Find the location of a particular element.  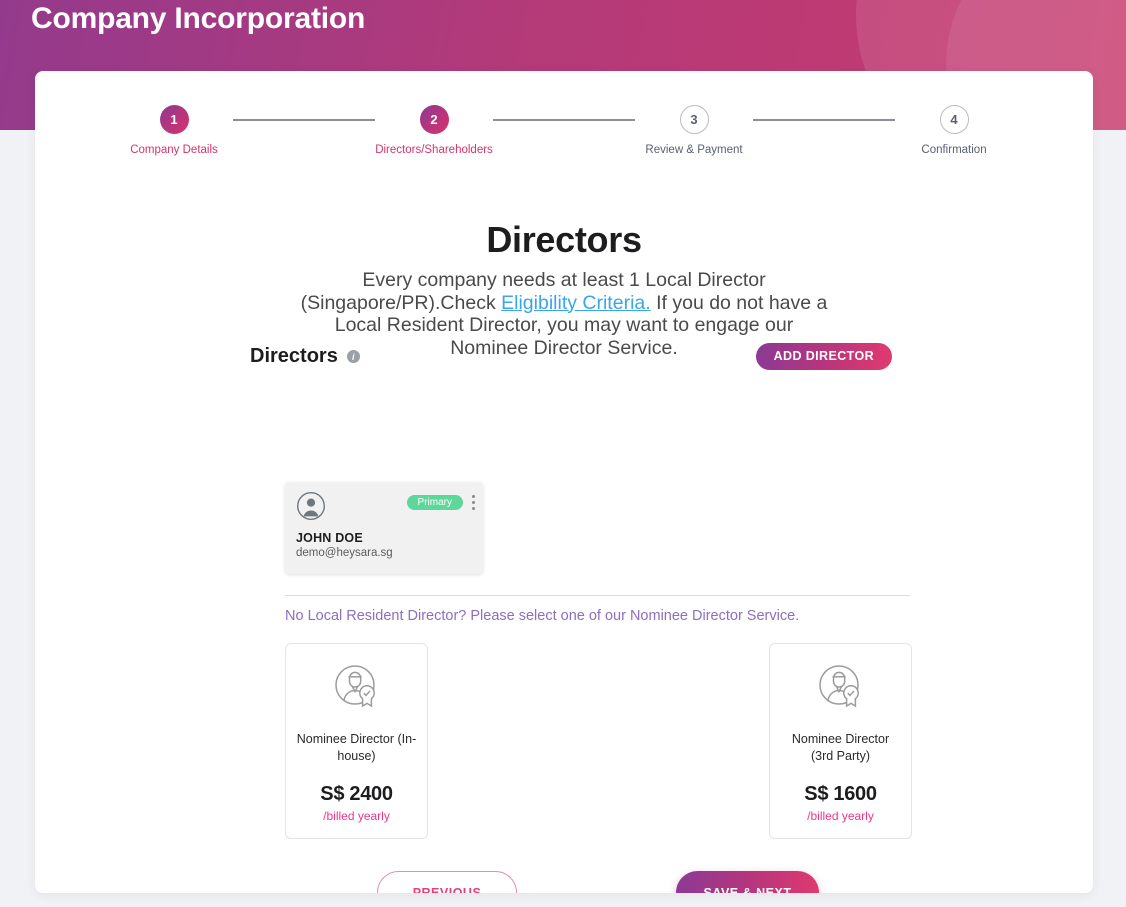

nominee-option-price: S$ 2400 is located at coordinates (356, 794).